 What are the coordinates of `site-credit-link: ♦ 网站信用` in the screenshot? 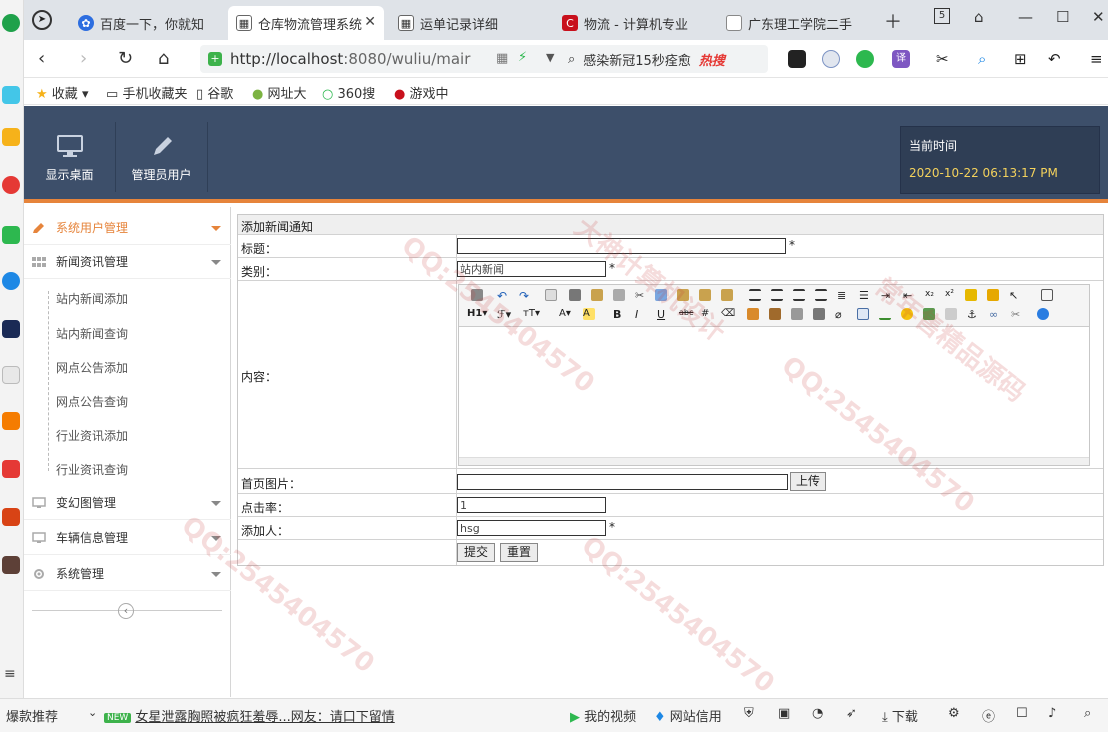 It's located at (688, 715).